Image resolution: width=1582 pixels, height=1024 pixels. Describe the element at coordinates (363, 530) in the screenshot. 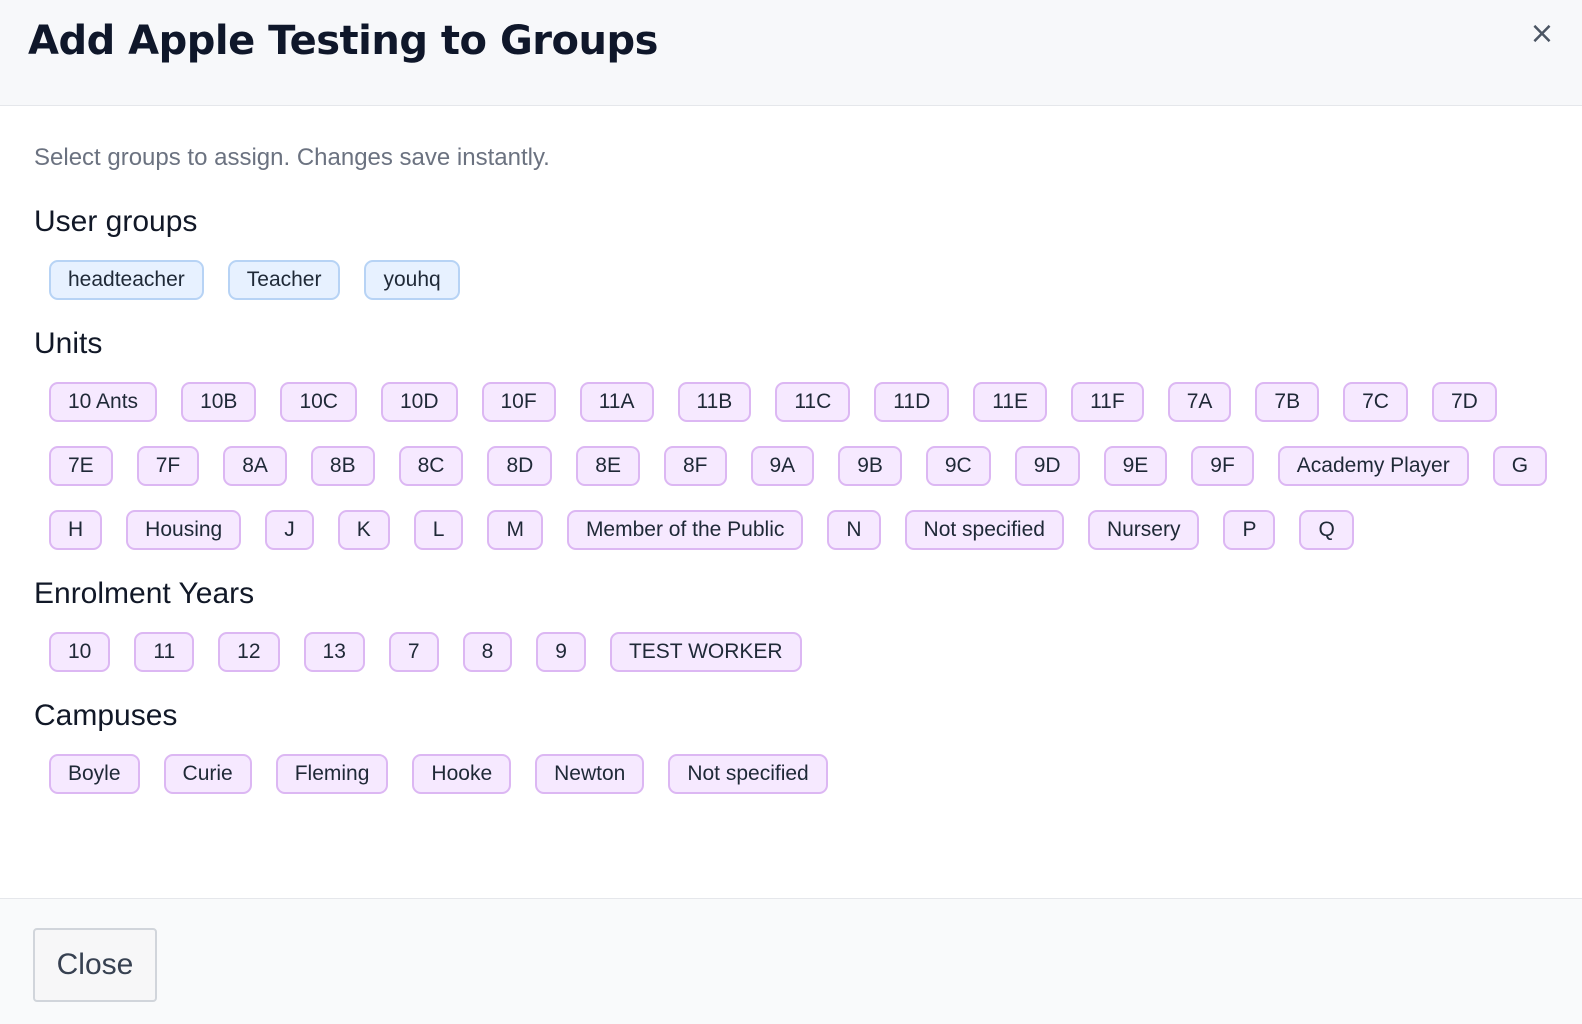

I see `group-chip: K` at that location.